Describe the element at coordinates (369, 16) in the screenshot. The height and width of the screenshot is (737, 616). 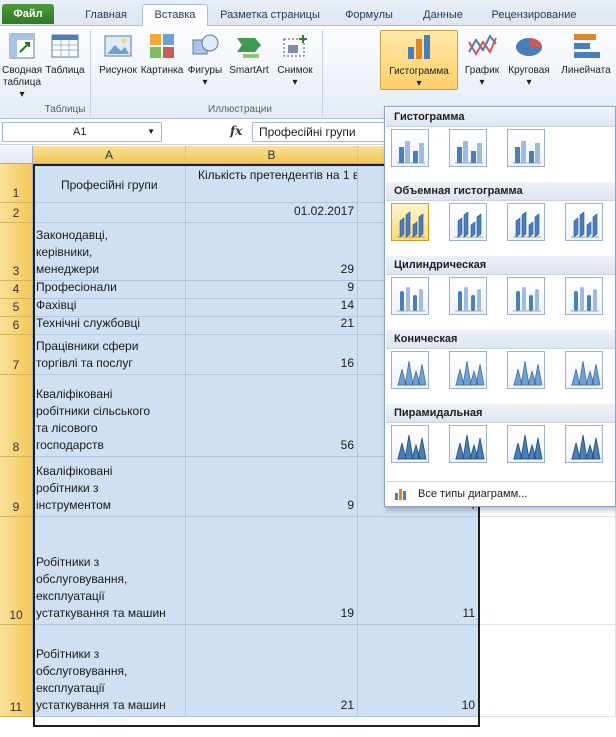
I see `tab-formulas: Формулы` at that location.